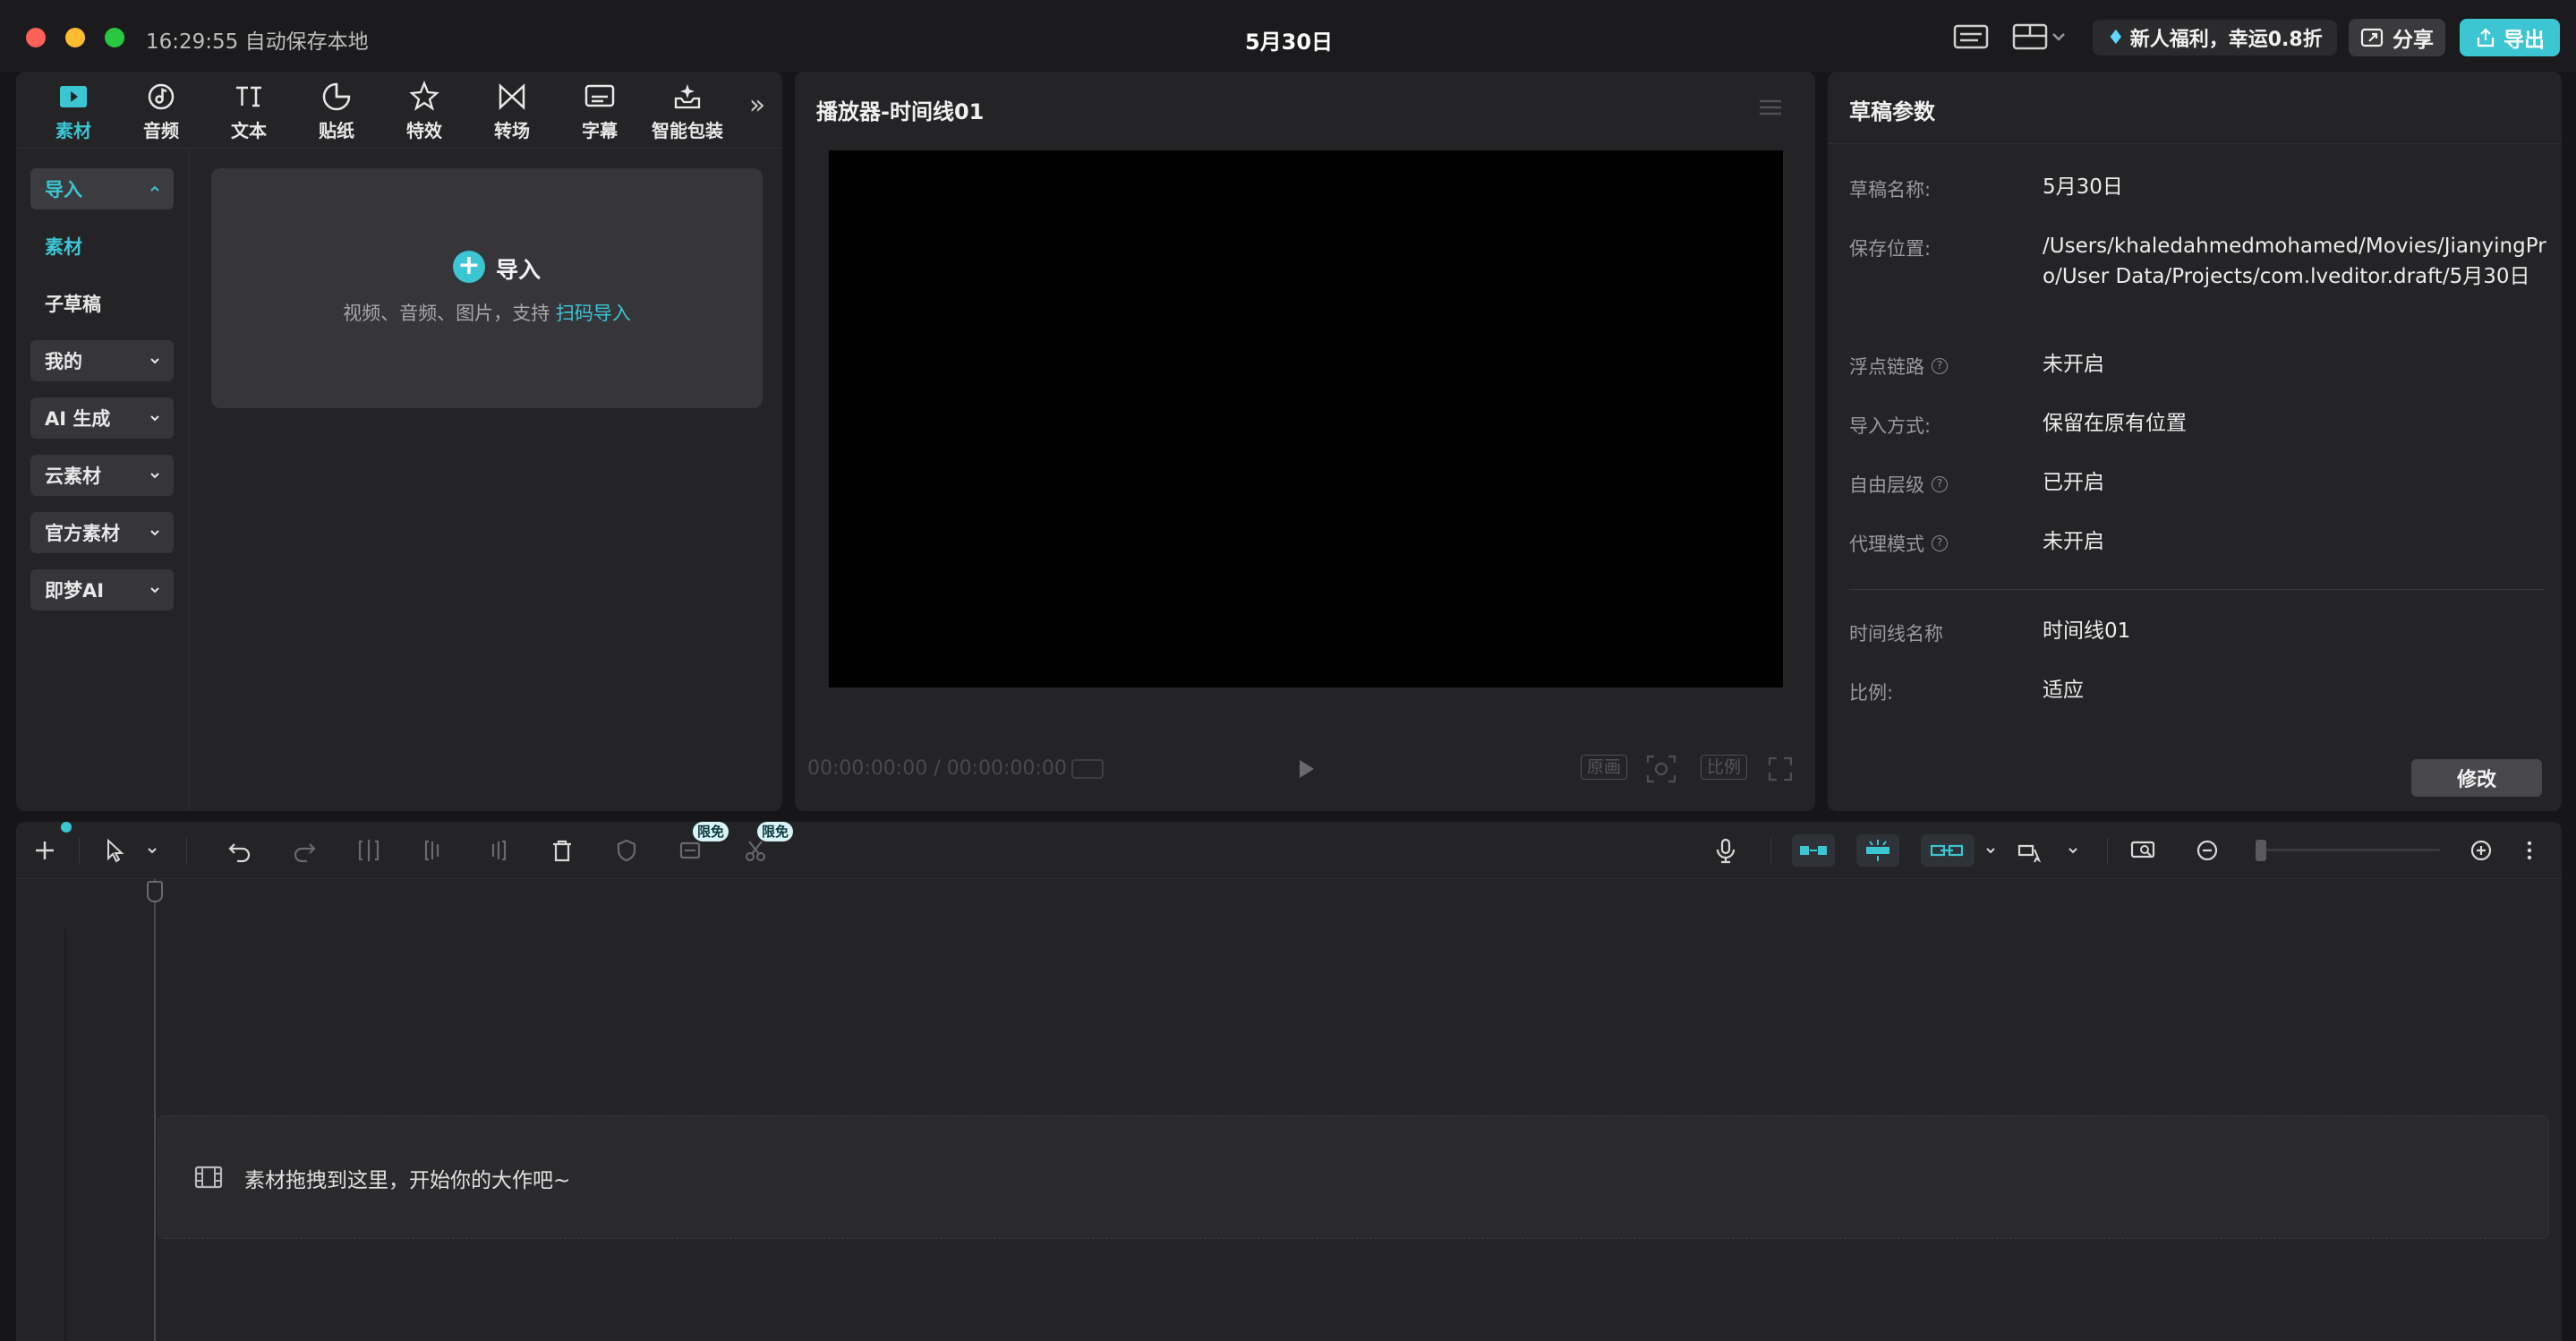  What do you see at coordinates (1971, 36) in the screenshot?
I see `shortcut-icon` at bounding box center [1971, 36].